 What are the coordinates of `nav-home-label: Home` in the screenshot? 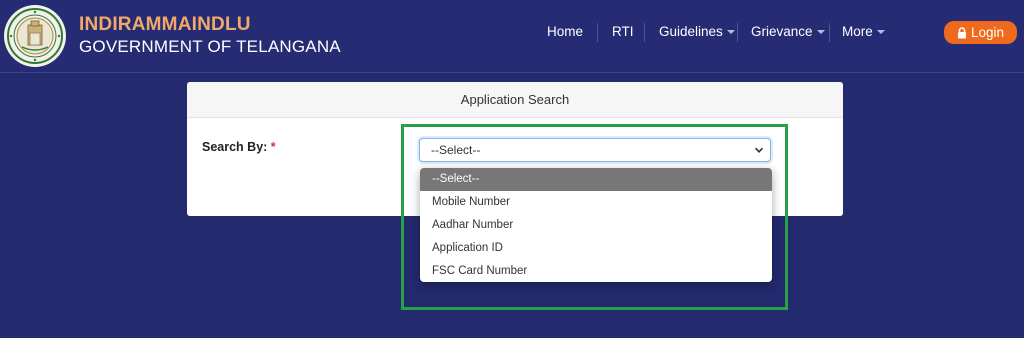 It's located at (565, 31).